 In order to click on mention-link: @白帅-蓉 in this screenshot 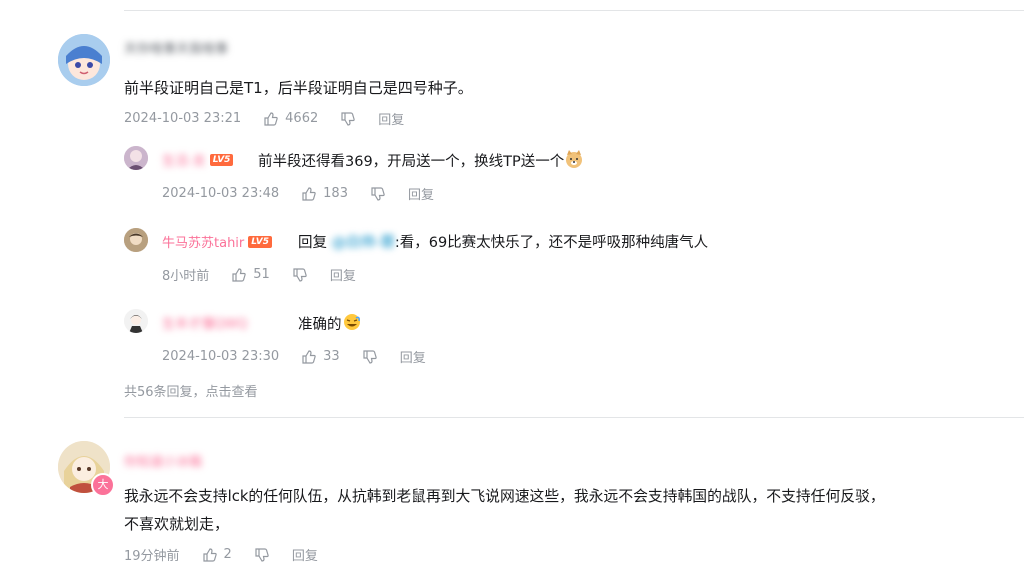, I will do `click(363, 243)`.